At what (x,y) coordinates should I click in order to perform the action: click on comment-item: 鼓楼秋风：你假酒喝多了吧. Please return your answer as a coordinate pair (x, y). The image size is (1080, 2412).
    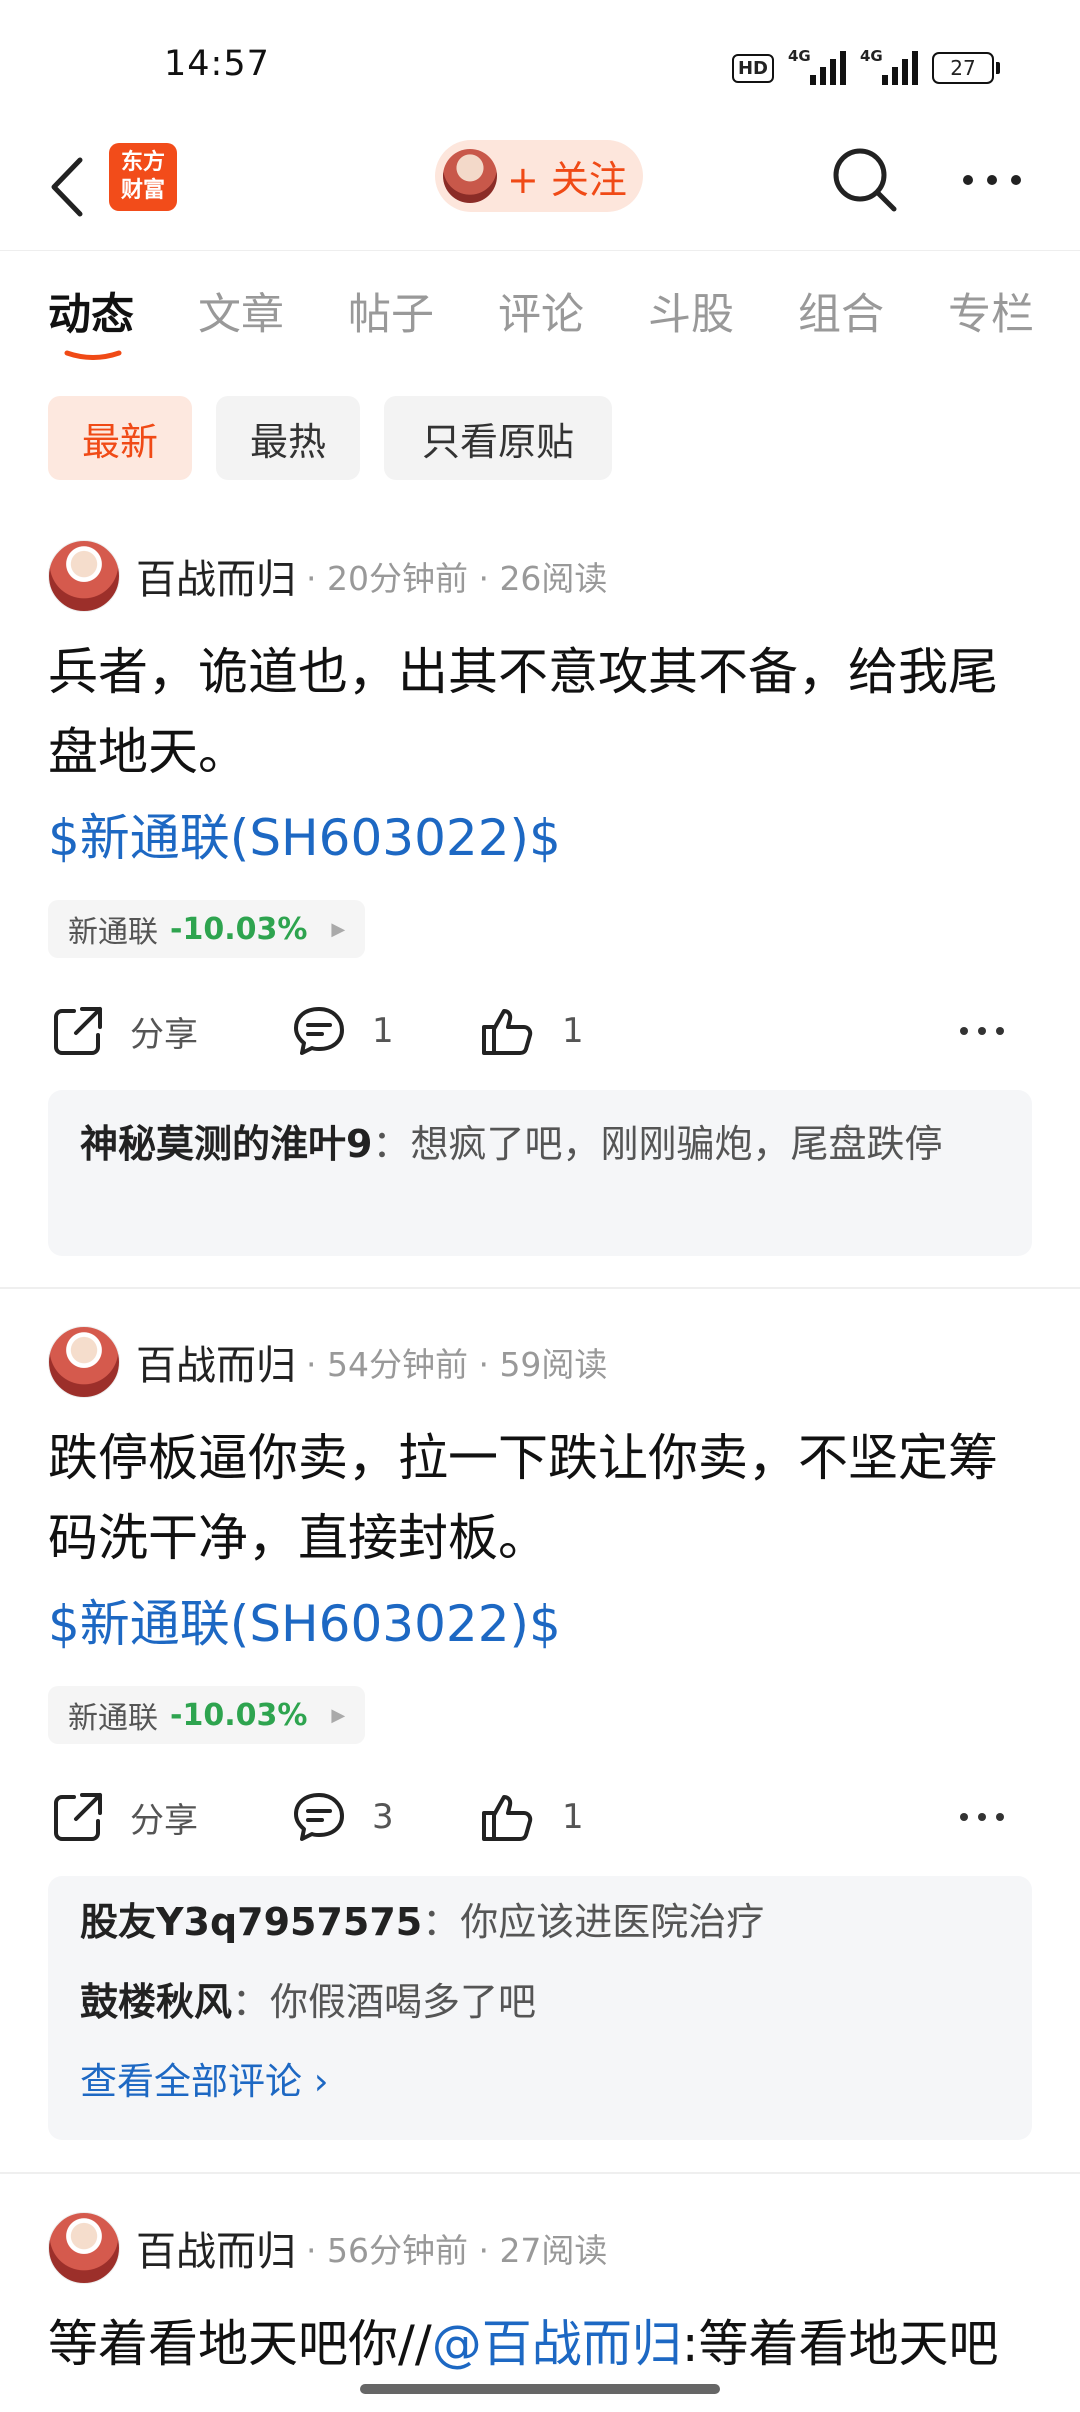
    Looking at the image, I should click on (308, 2002).